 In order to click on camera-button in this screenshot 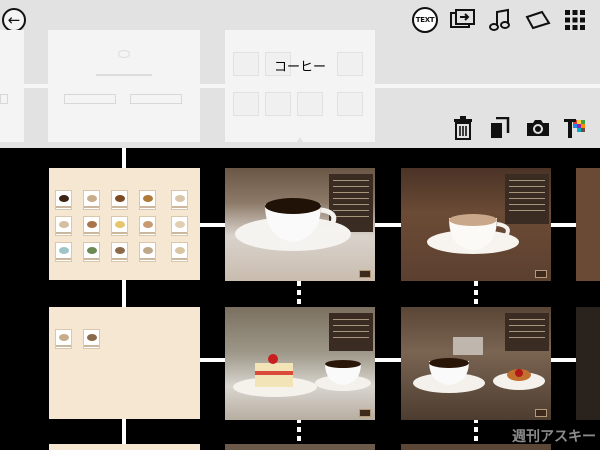, I will do `click(538, 128)`.